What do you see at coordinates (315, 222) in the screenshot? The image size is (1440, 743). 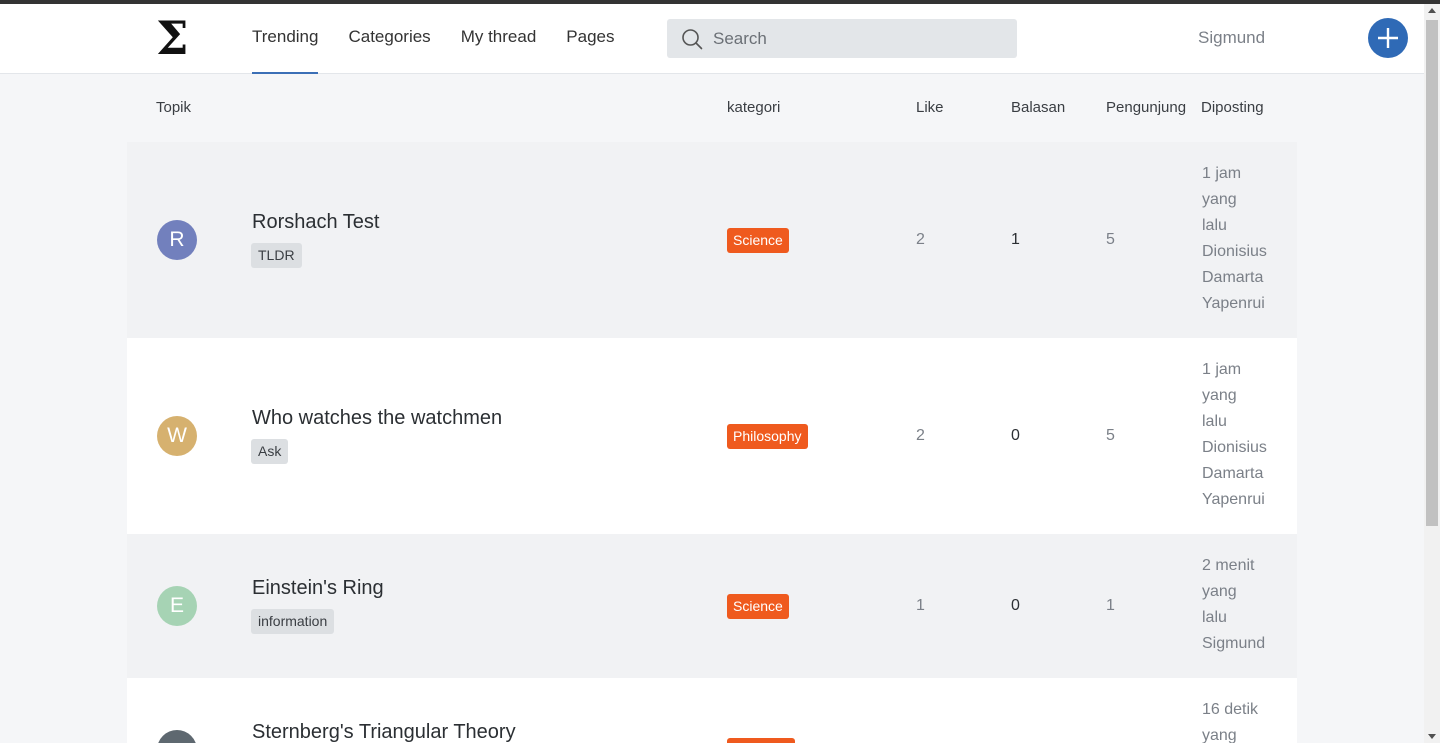 I see `thread-title: Rorshach Test` at bounding box center [315, 222].